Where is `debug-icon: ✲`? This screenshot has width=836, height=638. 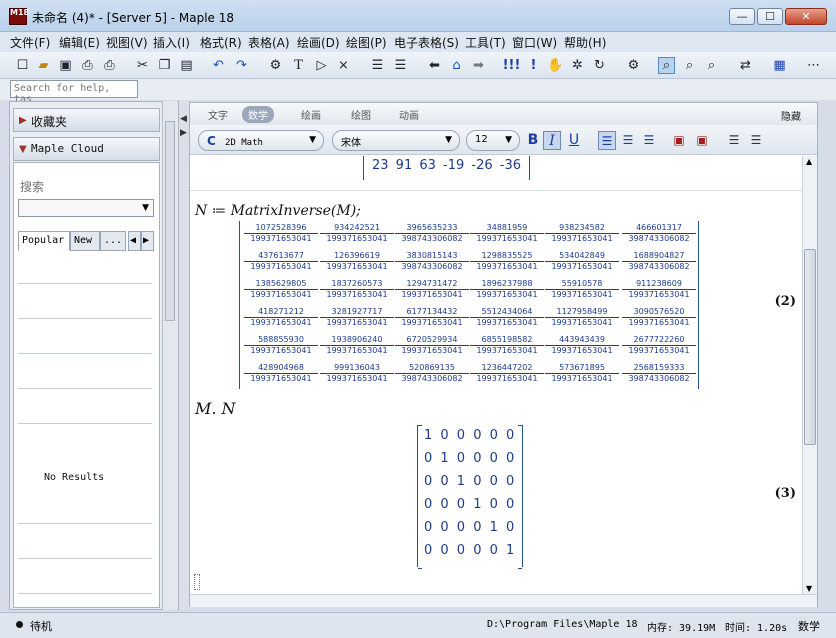
debug-icon: ✲ is located at coordinates (577, 65).